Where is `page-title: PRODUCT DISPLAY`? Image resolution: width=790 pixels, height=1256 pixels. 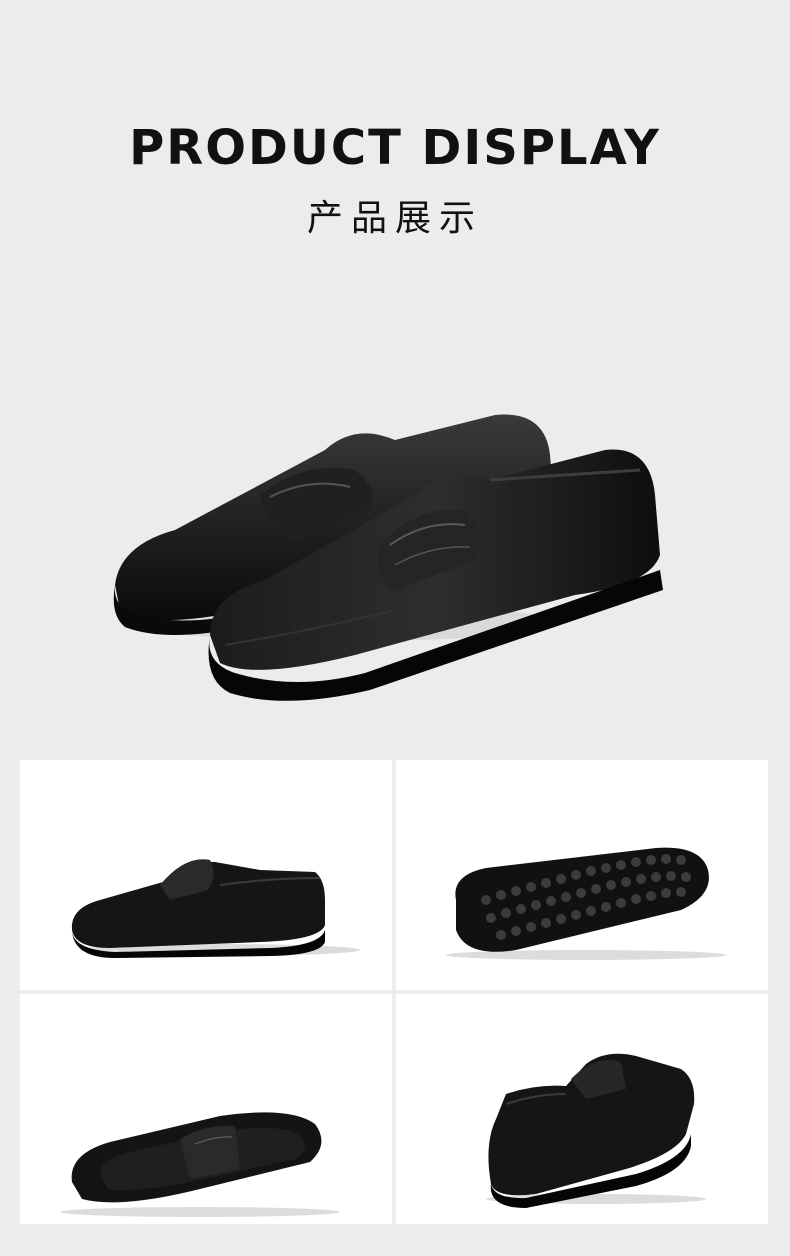
page-title: PRODUCT DISPLAY is located at coordinates (395, 148).